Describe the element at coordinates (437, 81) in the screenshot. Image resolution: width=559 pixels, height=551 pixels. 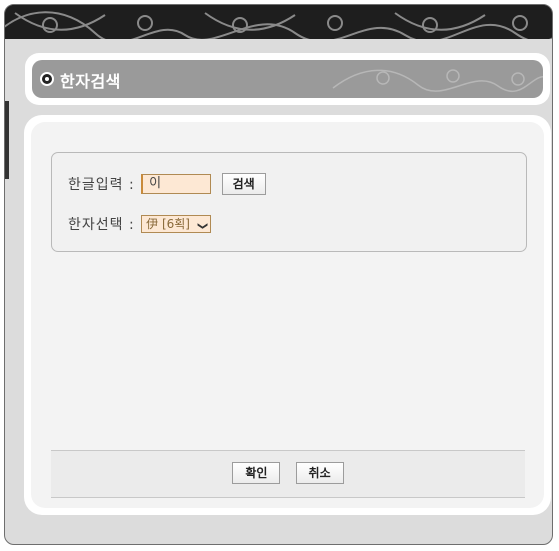
I see `title-ornament` at that location.